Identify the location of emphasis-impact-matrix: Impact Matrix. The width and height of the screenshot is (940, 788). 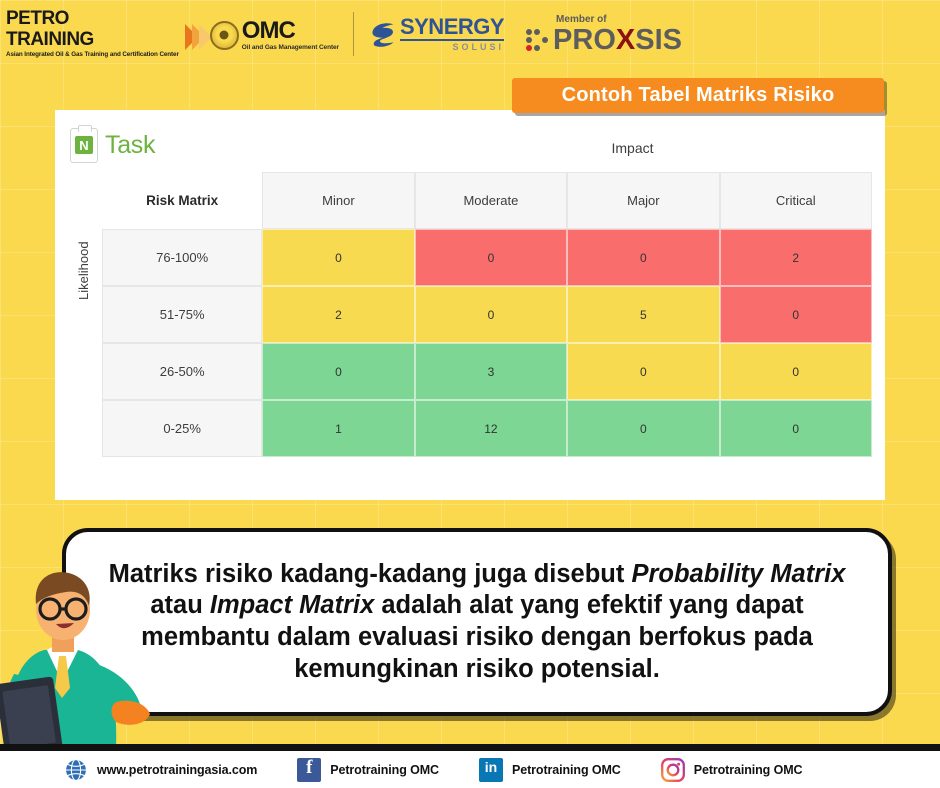
(292, 605).